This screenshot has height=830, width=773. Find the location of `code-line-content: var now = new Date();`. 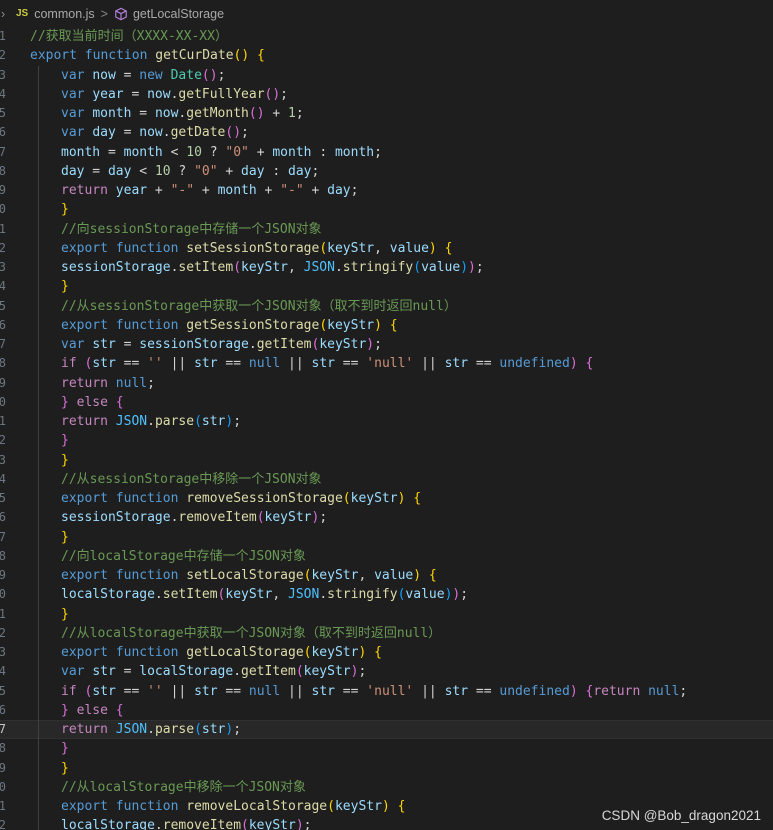

code-line-content: var now = new Date(); is located at coordinates (143, 75).